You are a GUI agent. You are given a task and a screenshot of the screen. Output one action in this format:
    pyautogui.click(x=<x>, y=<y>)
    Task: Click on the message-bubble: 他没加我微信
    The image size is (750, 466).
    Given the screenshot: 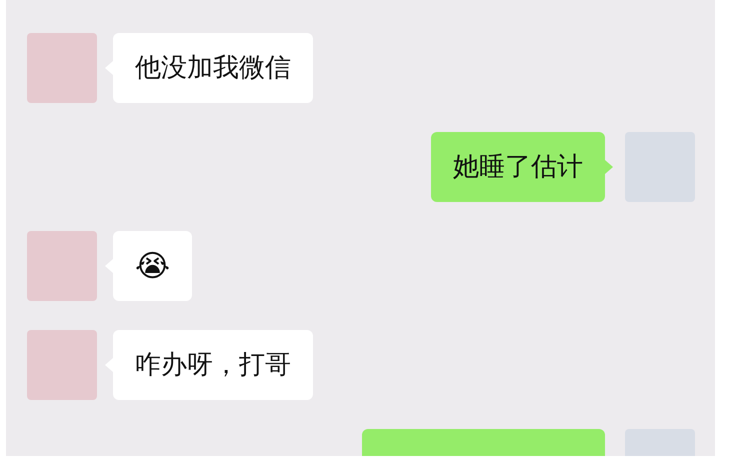 What is the action you would take?
    pyautogui.click(x=213, y=68)
    